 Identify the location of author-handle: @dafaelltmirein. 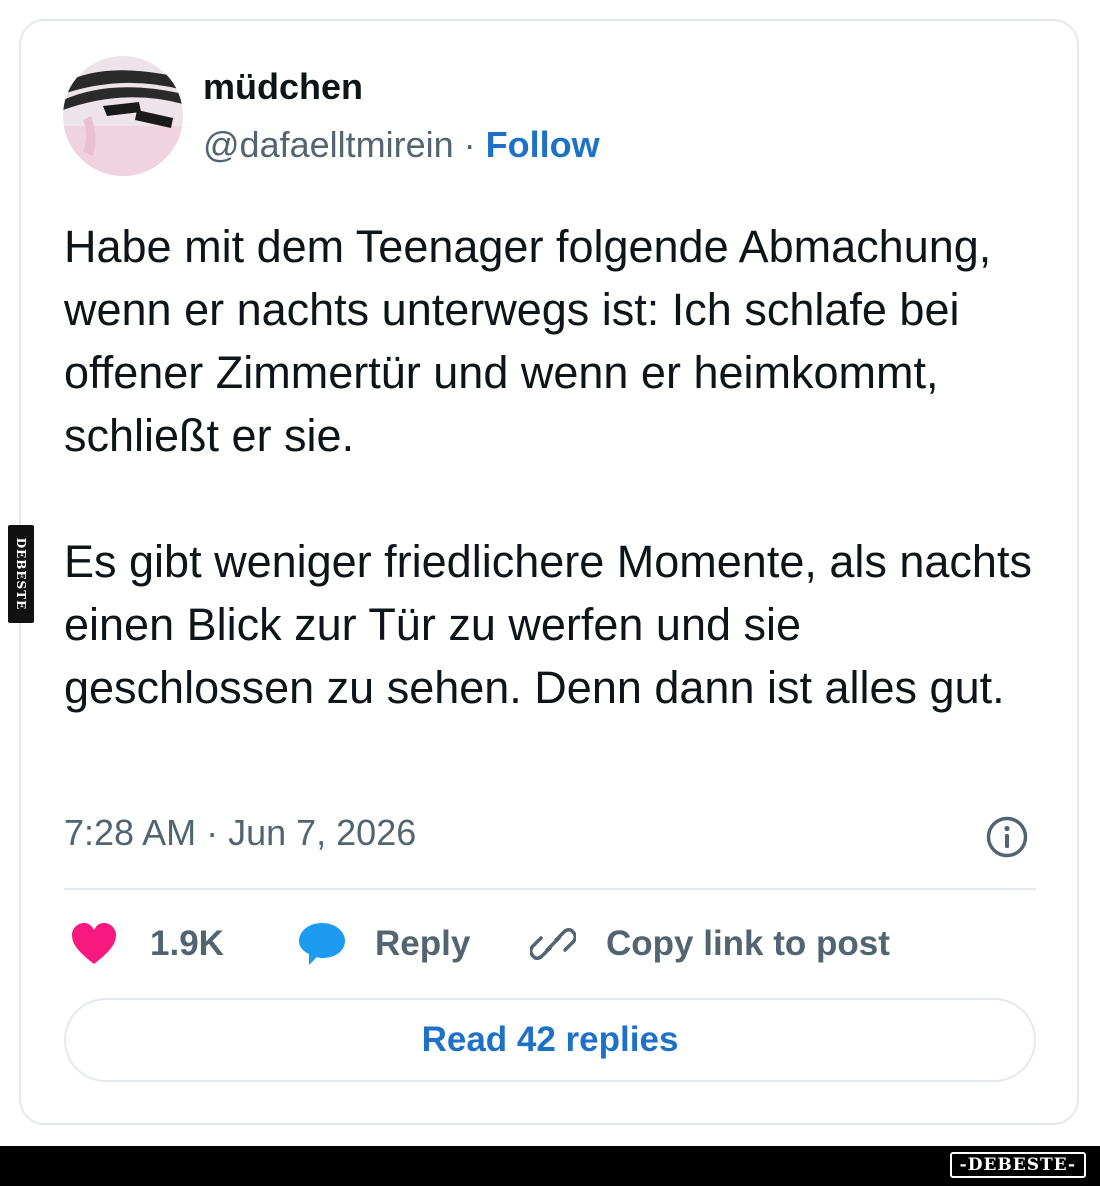
(328, 144).